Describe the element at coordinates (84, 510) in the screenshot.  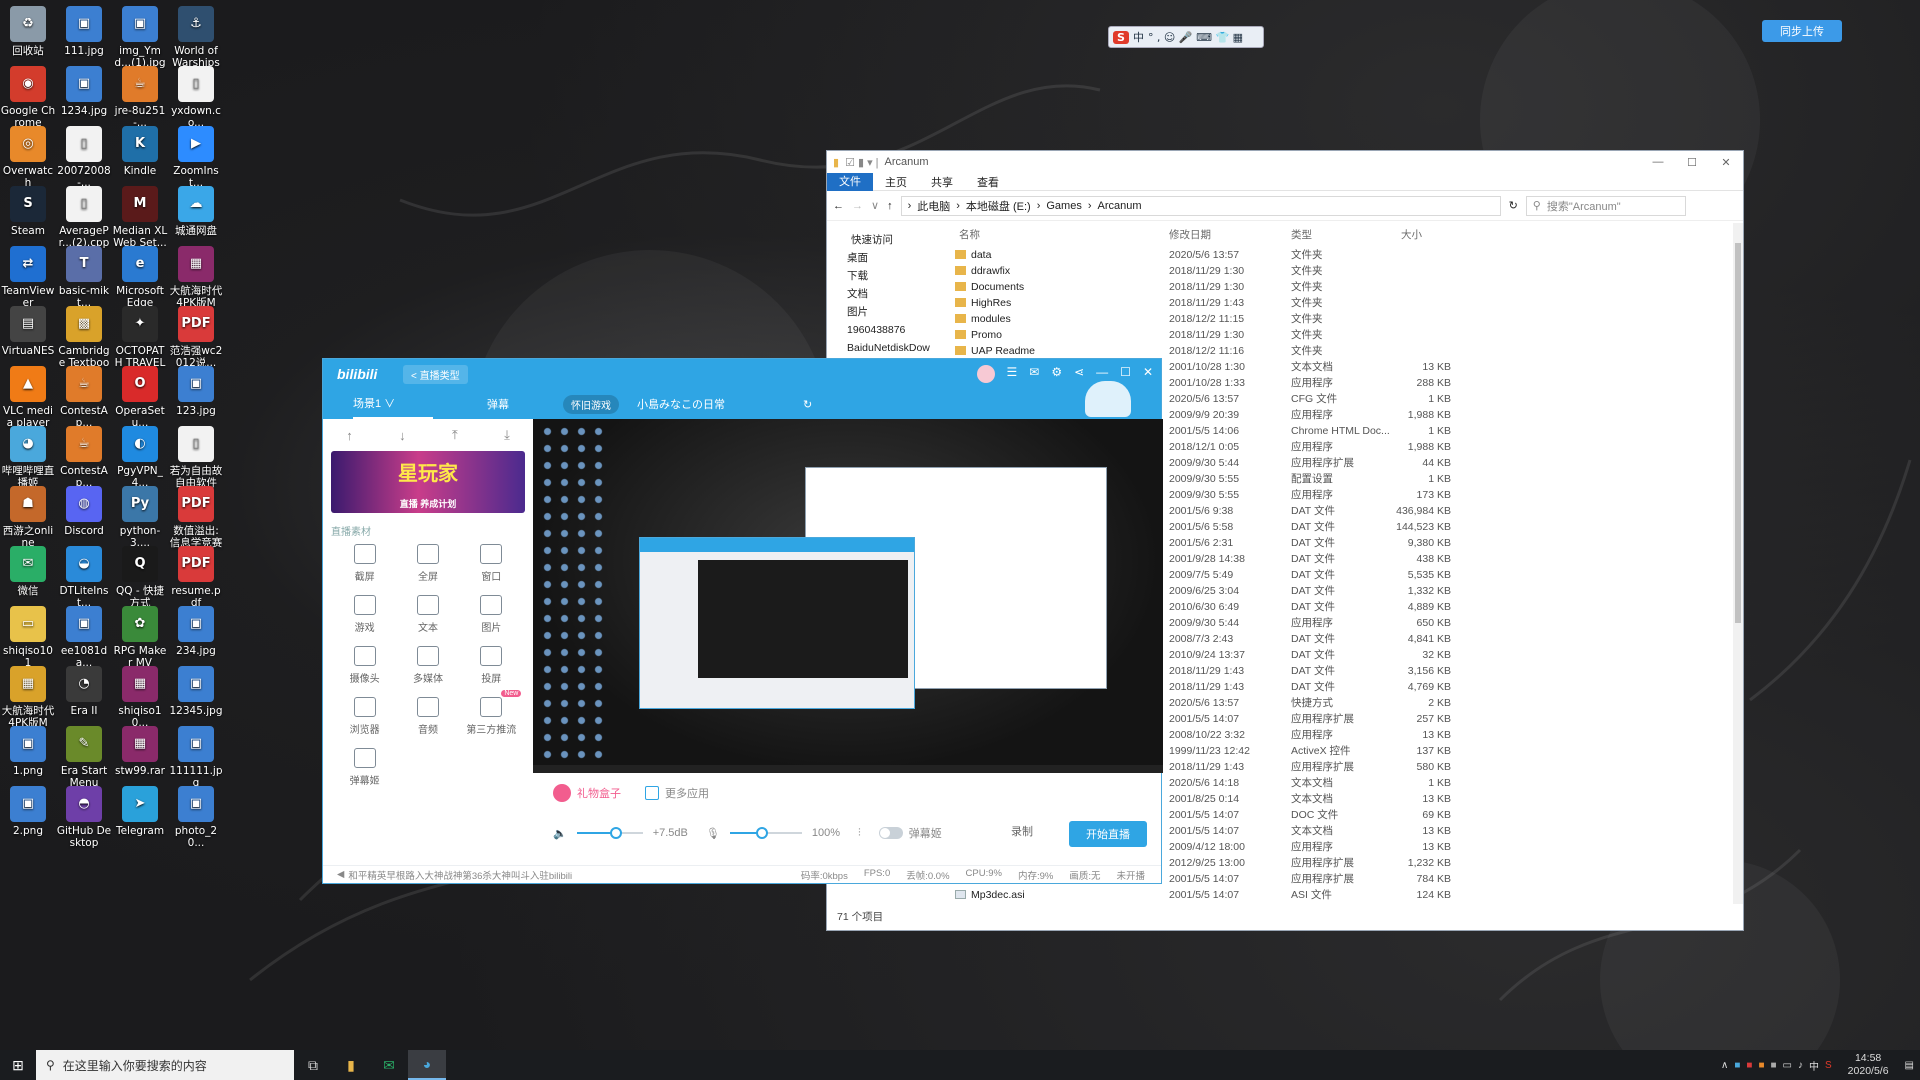
I see `desktop-icon: ◍ Discord` at that location.